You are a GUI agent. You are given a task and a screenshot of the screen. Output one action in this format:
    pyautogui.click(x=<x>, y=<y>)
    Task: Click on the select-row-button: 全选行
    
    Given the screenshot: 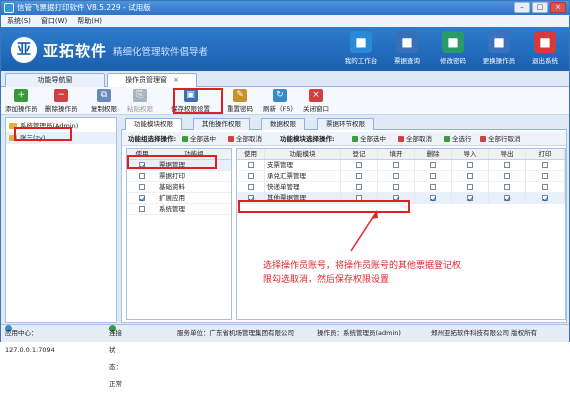 What is the action you would take?
    pyautogui.click(x=458, y=139)
    